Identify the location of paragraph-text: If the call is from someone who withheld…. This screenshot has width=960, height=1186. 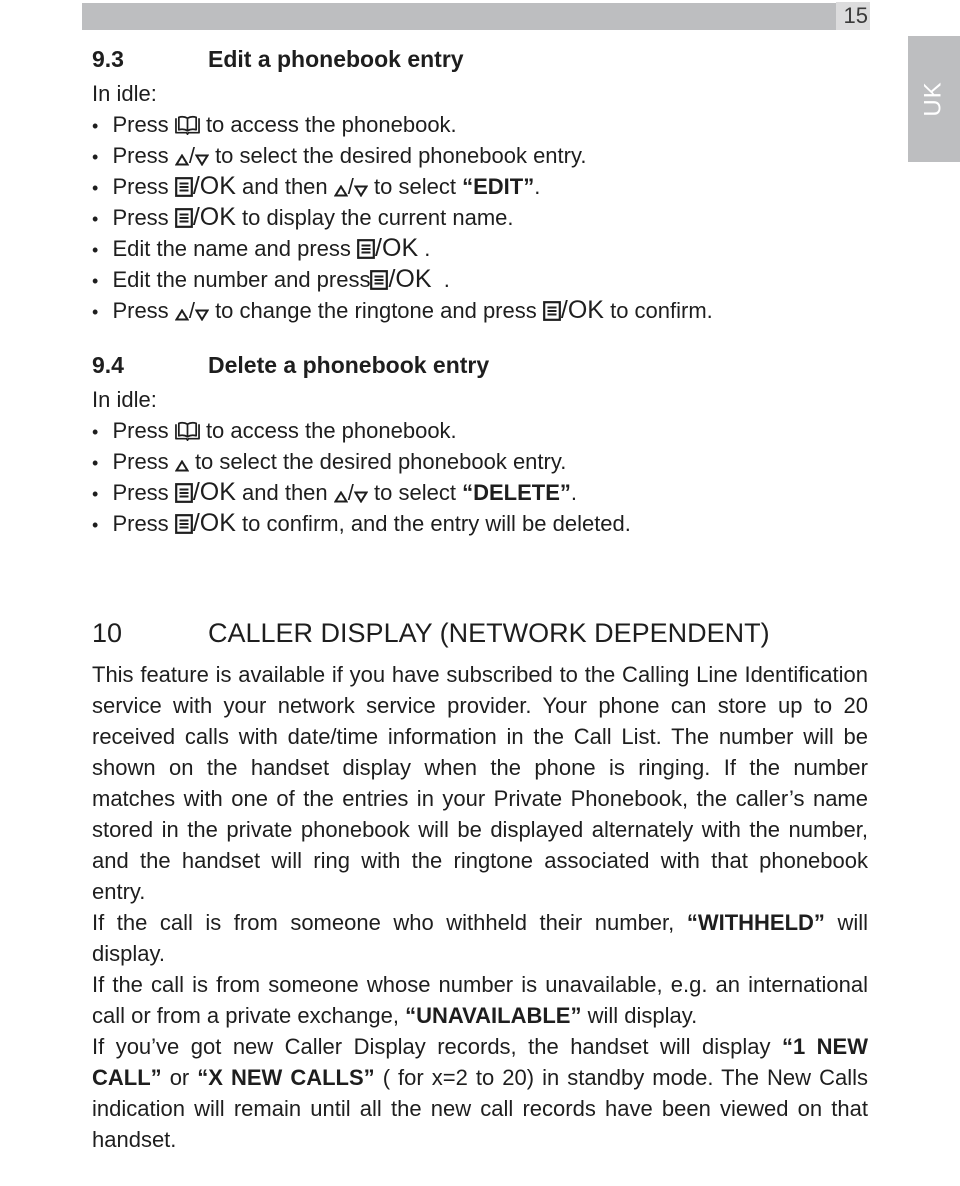
(383, 922).